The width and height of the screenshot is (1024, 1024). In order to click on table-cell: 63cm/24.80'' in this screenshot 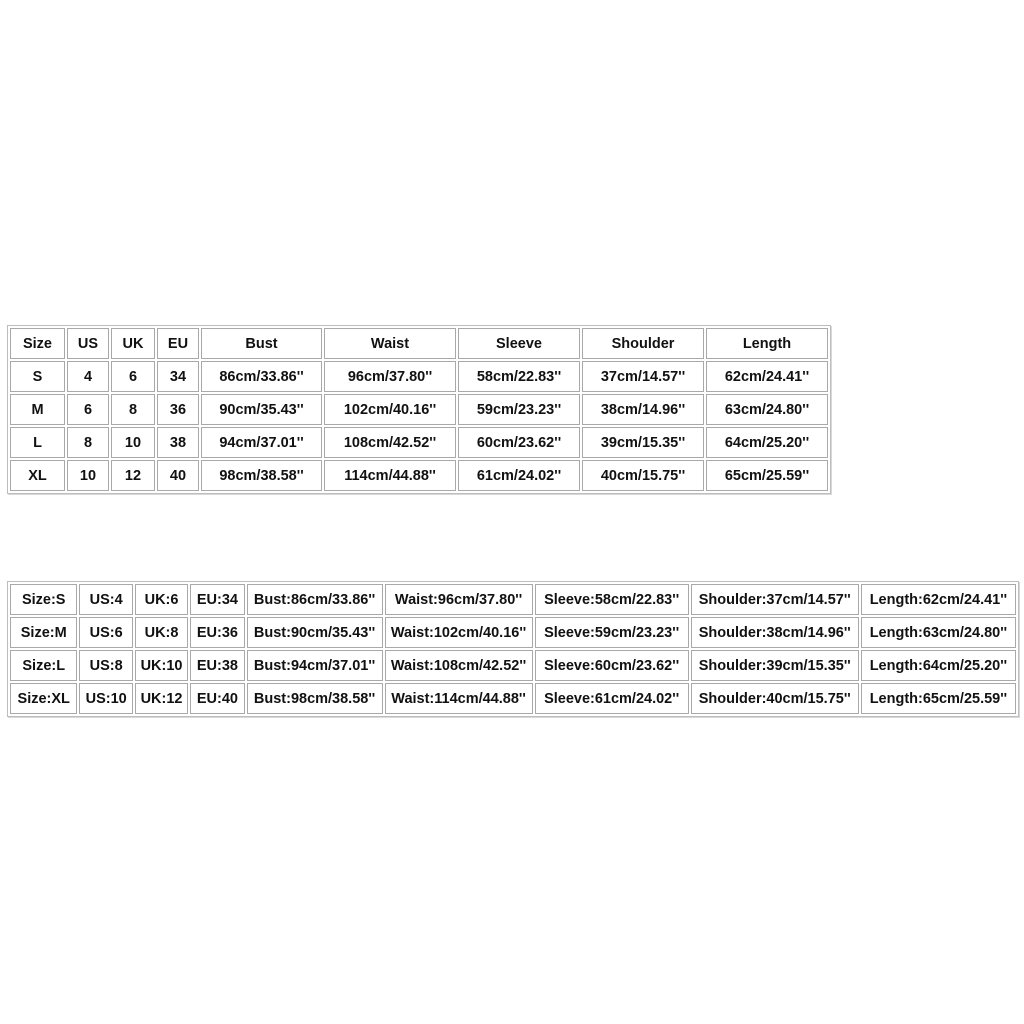, I will do `click(767, 409)`.